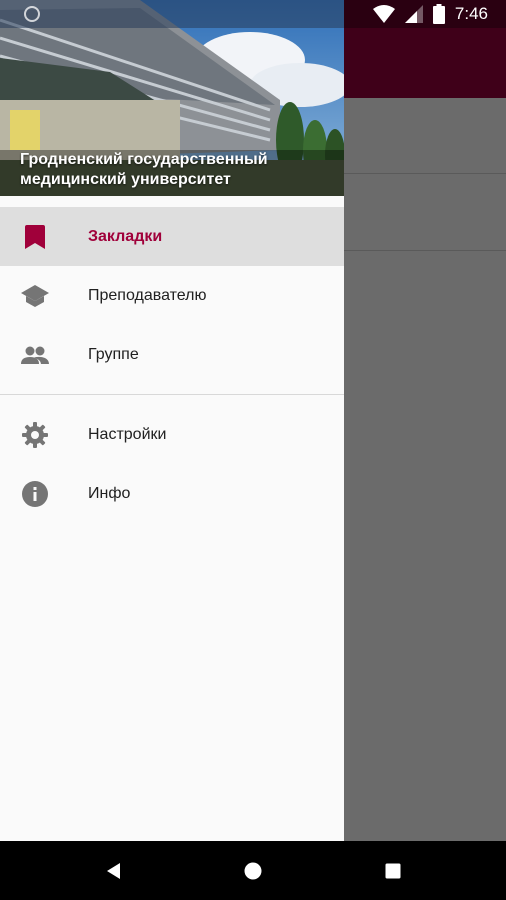 The width and height of the screenshot is (506, 900). What do you see at coordinates (109, 493) in the screenshot?
I see `menu-item-label: Инфо` at bounding box center [109, 493].